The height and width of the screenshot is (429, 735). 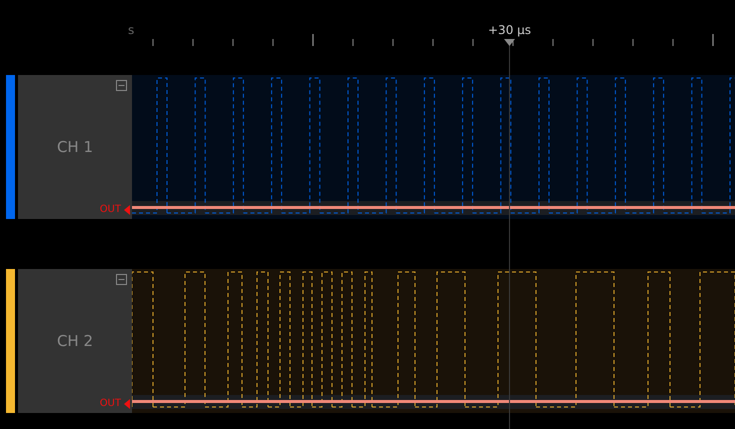 What do you see at coordinates (75, 147) in the screenshot?
I see `channel-name: CH 1` at bounding box center [75, 147].